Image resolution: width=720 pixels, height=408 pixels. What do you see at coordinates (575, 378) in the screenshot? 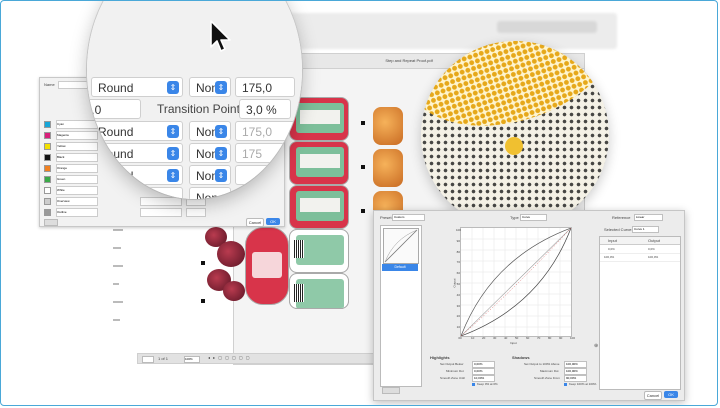
I see `smooth-zone-from-field: 90,00%` at bounding box center [575, 378].